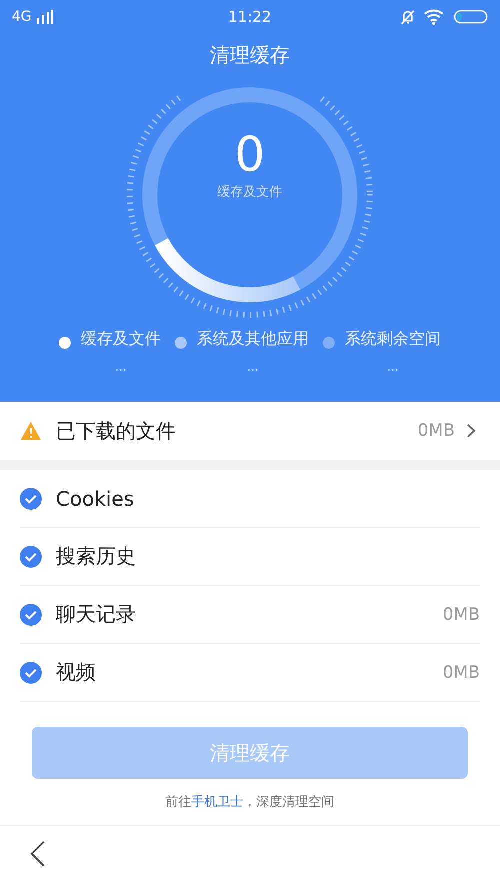 This screenshot has width=500, height=889. Describe the element at coordinates (22, 17) in the screenshot. I see `network-type: 4G` at that location.